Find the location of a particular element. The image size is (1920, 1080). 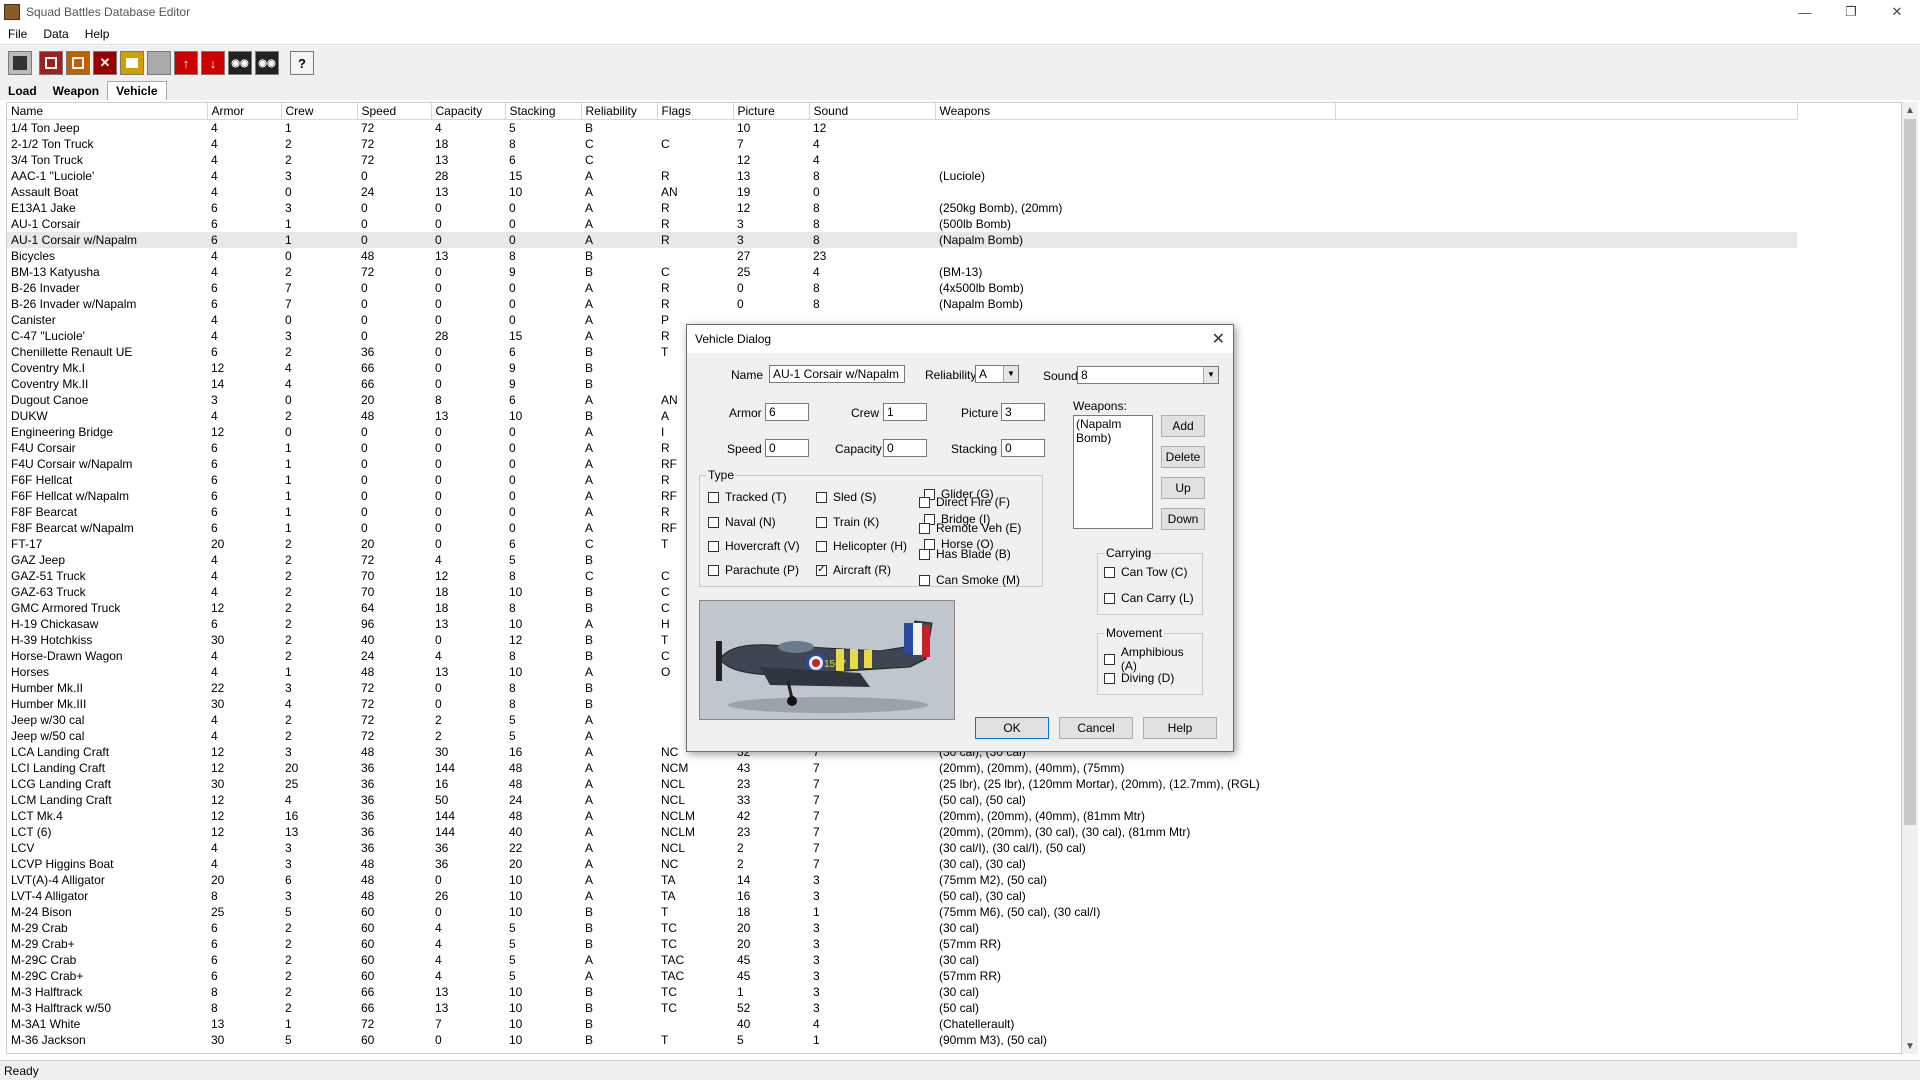

sled-checkbox: Sled (S) is located at coordinates (846, 497).